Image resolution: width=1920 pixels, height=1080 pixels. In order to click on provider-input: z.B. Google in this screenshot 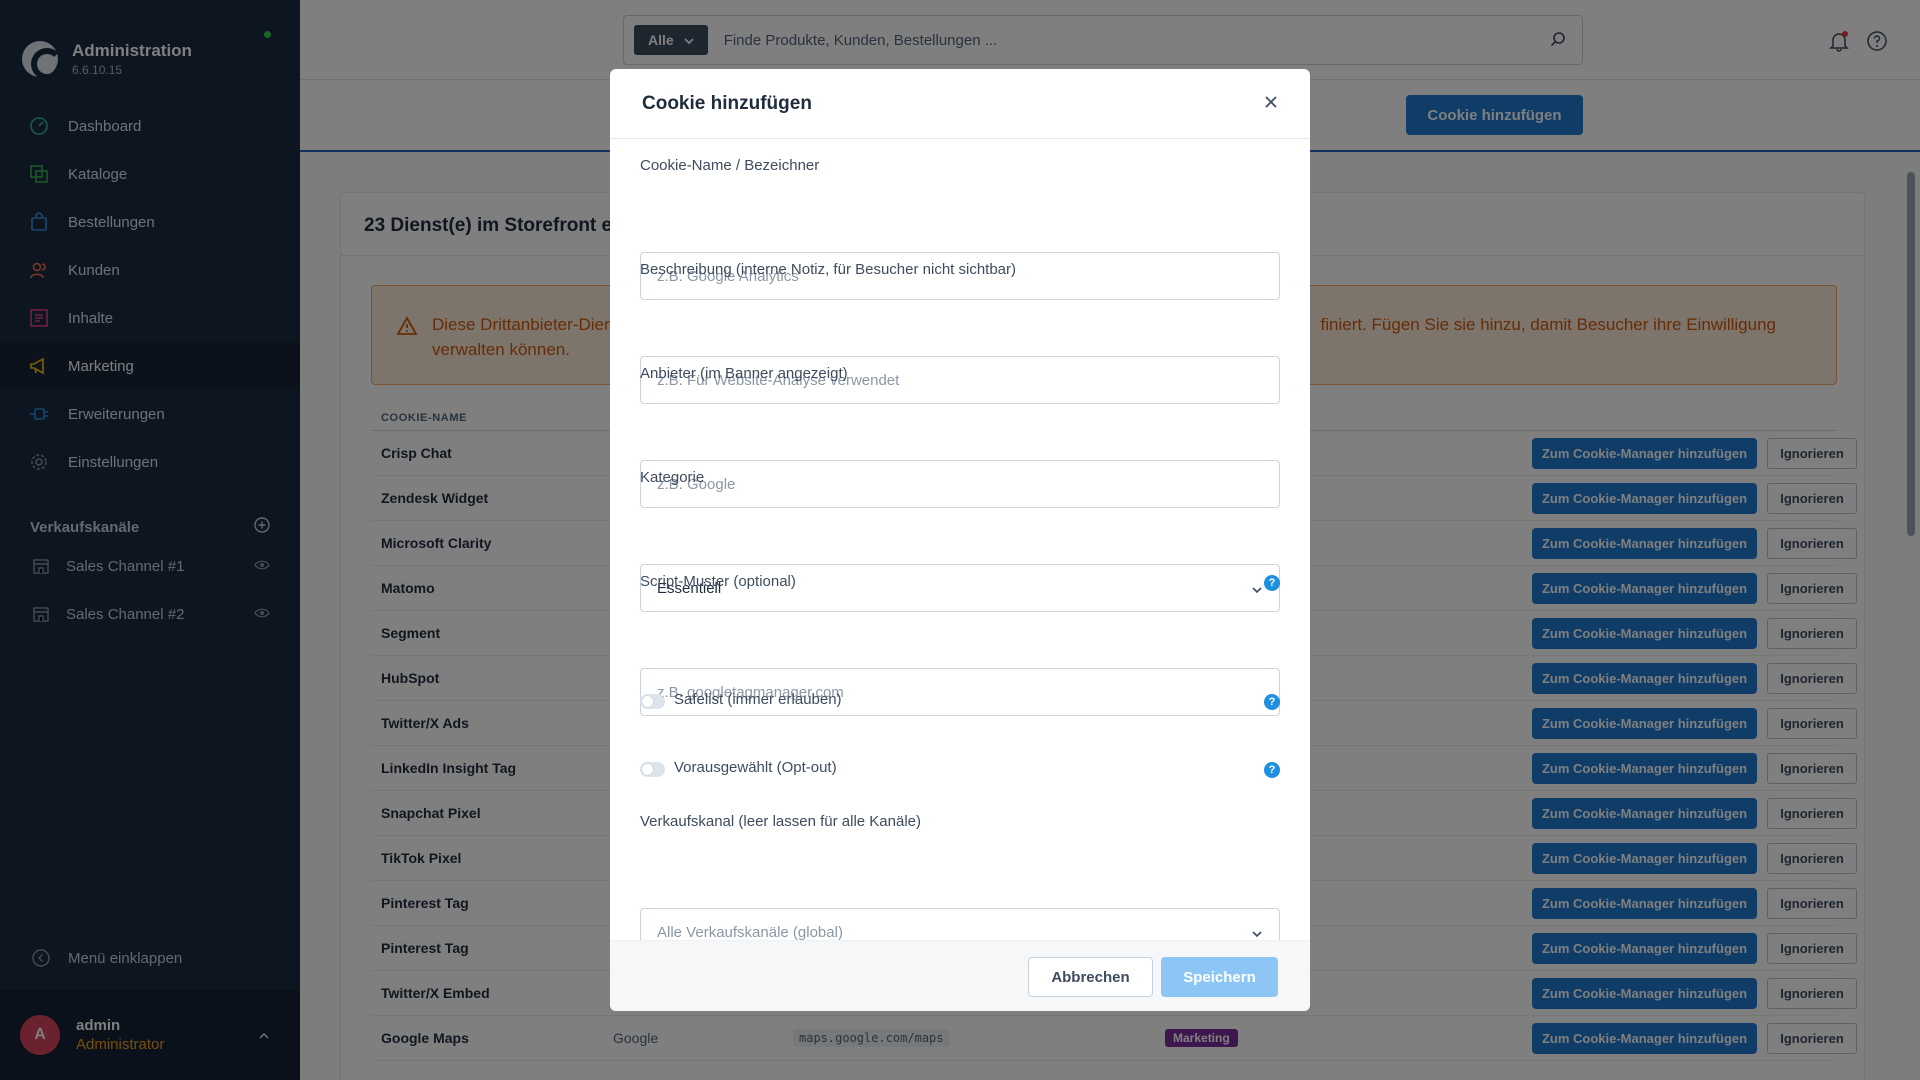, I will do `click(960, 484)`.